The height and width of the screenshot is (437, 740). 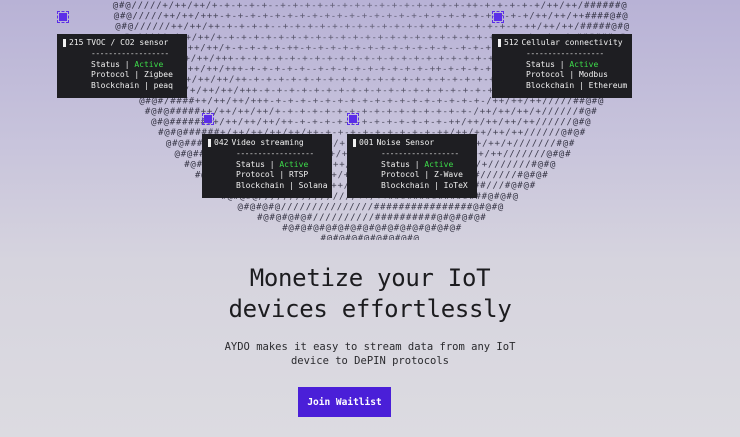 I want to click on protocol-label: Protocol, so click(x=400, y=175).